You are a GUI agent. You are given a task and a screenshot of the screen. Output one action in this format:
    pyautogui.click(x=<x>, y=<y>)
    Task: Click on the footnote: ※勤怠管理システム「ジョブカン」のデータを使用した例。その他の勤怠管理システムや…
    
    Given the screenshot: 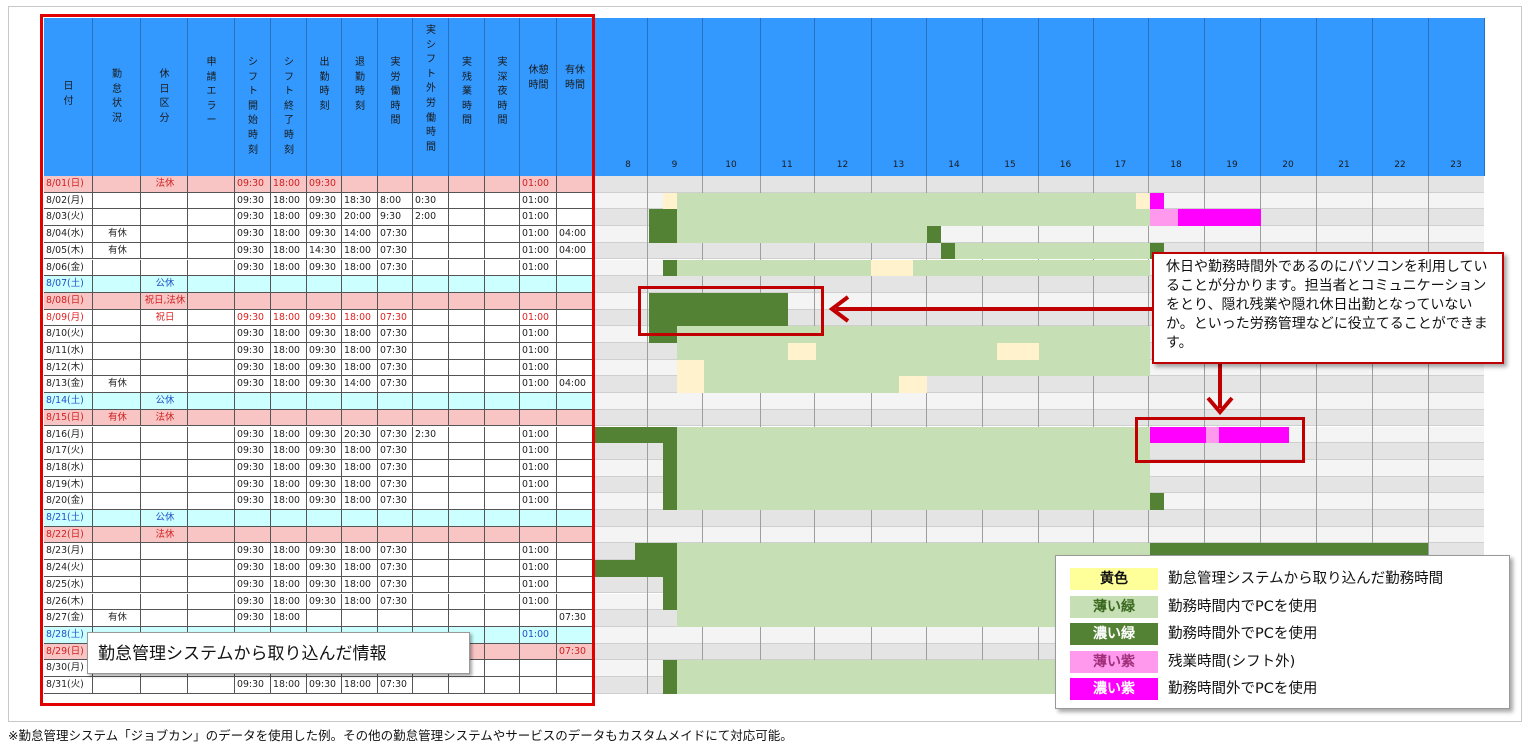 What is the action you would take?
    pyautogui.click(x=400, y=735)
    